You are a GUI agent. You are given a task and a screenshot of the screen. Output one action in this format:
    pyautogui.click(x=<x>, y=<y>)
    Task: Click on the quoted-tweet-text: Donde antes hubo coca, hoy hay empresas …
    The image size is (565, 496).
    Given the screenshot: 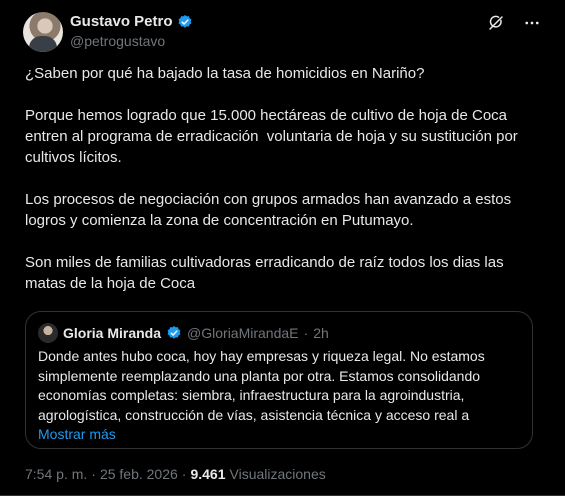 What is the action you would take?
    pyautogui.click(x=261, y=385)
    